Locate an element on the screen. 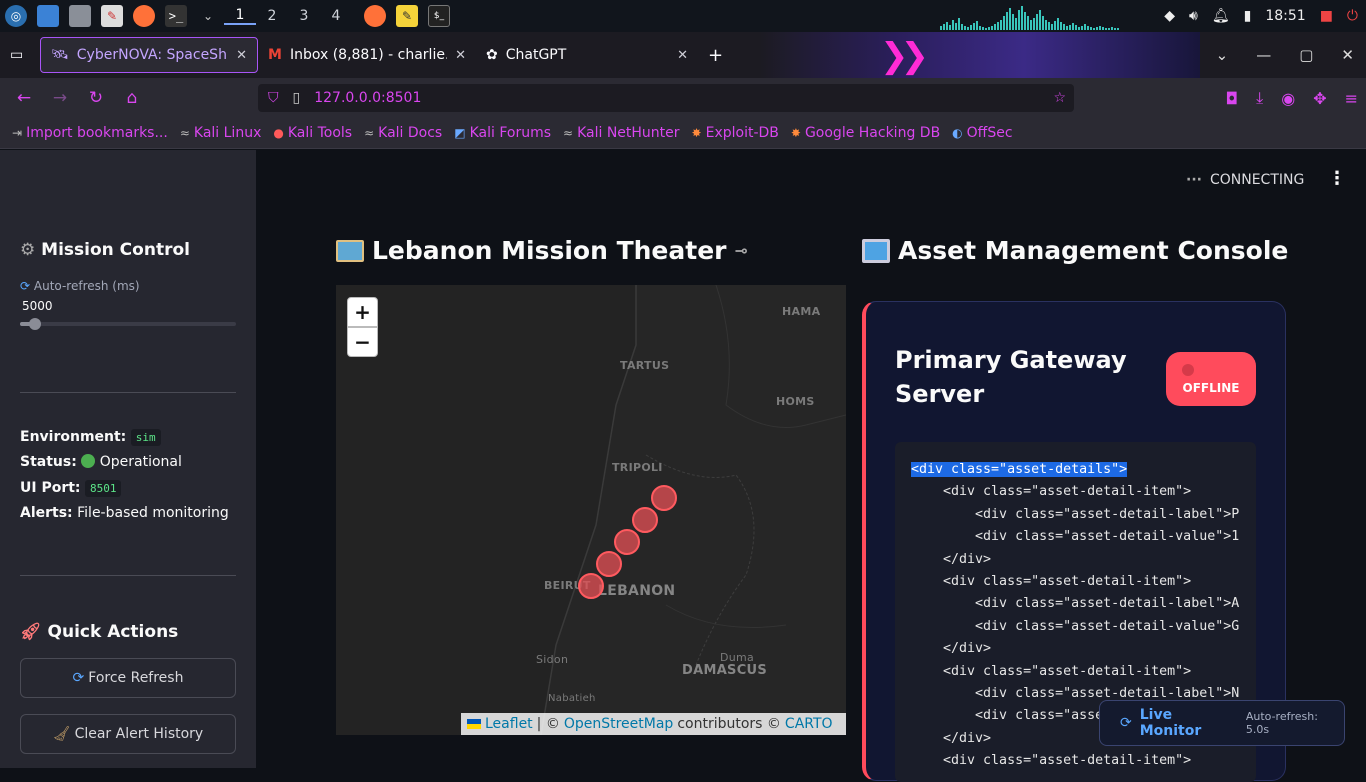 The height and width of the screenshot is (782, 1366). terminal-icon: >_ is located at coordinates (176, 16).